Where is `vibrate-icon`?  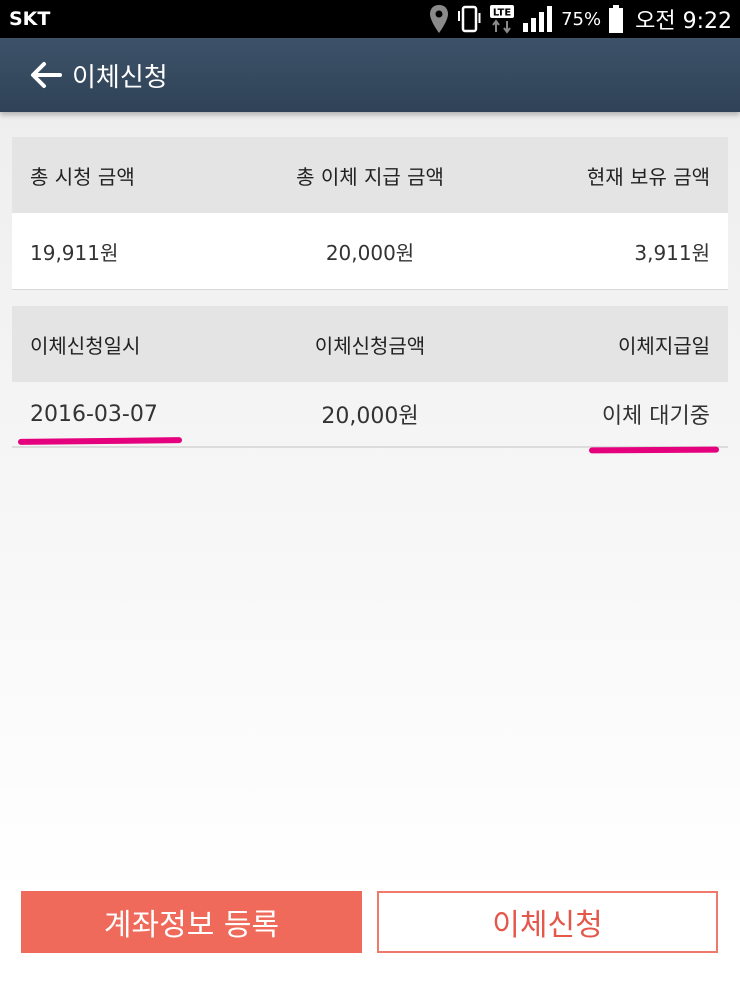
vibrate-icon is located at coordinates (469, 19).